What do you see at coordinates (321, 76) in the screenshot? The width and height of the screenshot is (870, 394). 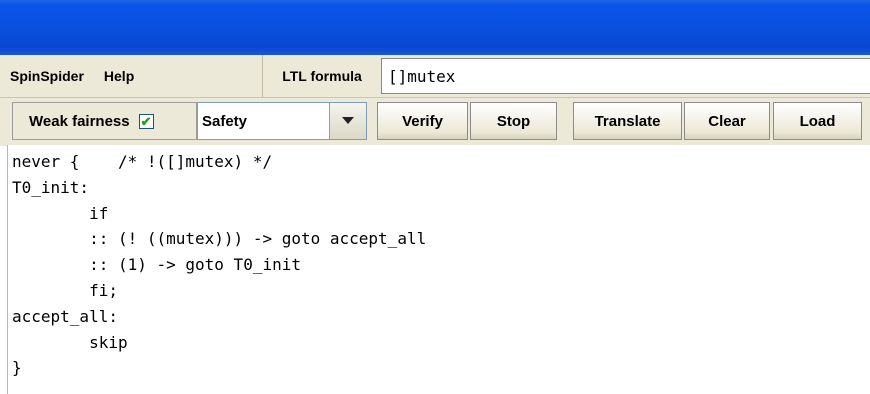 I see `ltl-formula-label: LTL formula` at bounding box center [321, 76].